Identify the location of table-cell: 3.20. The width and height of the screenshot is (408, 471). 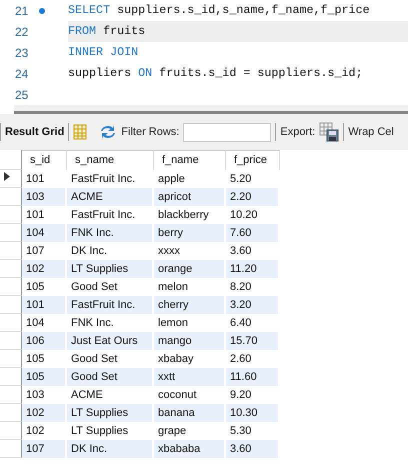
(253, 305).